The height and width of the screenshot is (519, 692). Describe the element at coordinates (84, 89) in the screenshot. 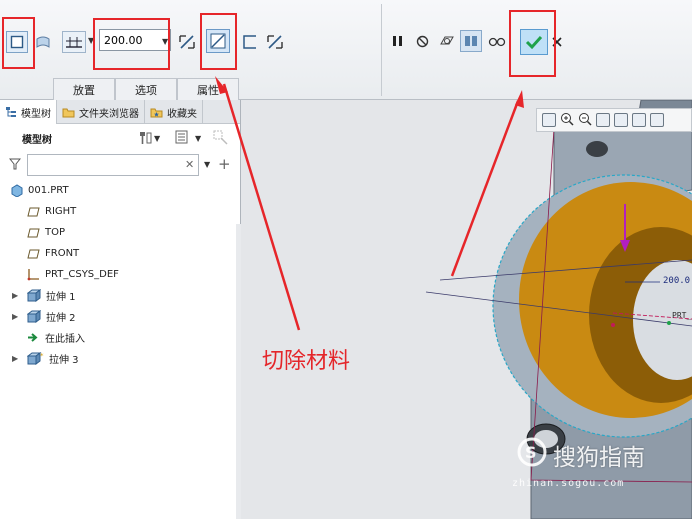

I see `tab-placement: 放置` at that location.